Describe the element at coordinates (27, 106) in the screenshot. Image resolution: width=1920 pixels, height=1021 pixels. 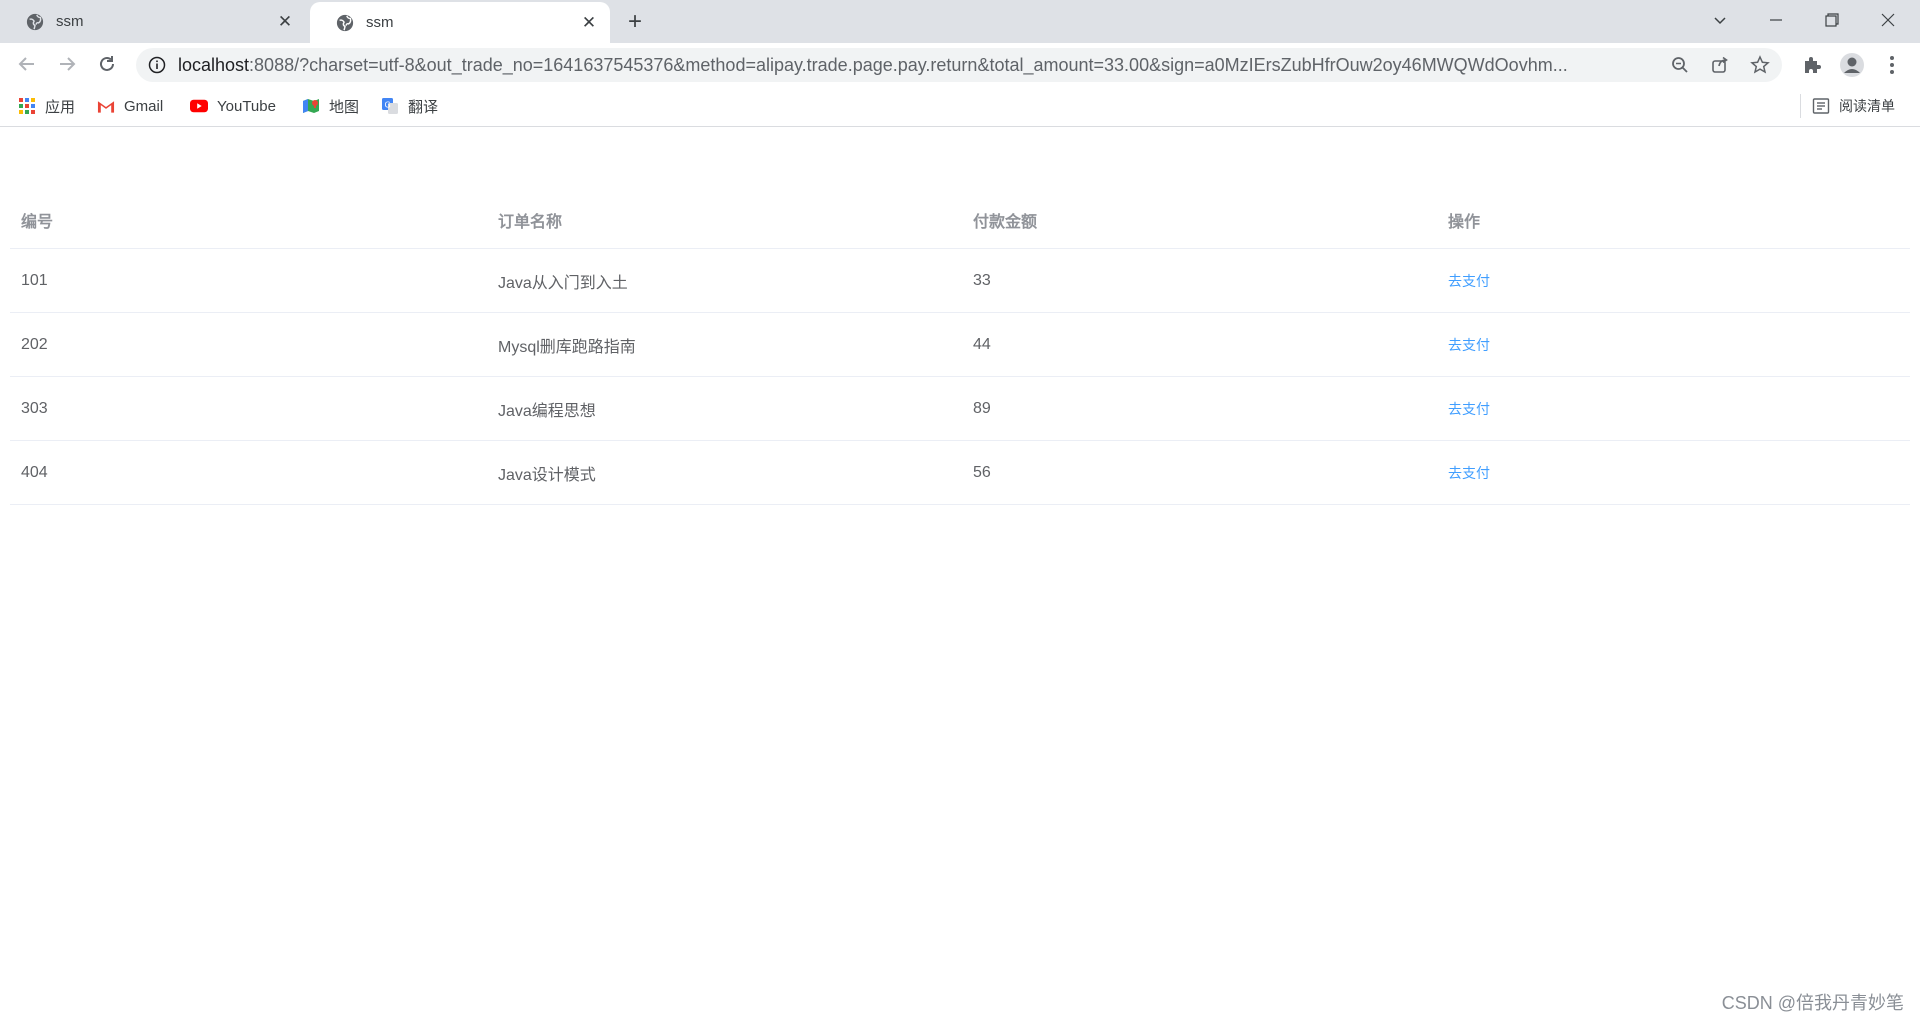
I see `apps-grid-icon` at that location.